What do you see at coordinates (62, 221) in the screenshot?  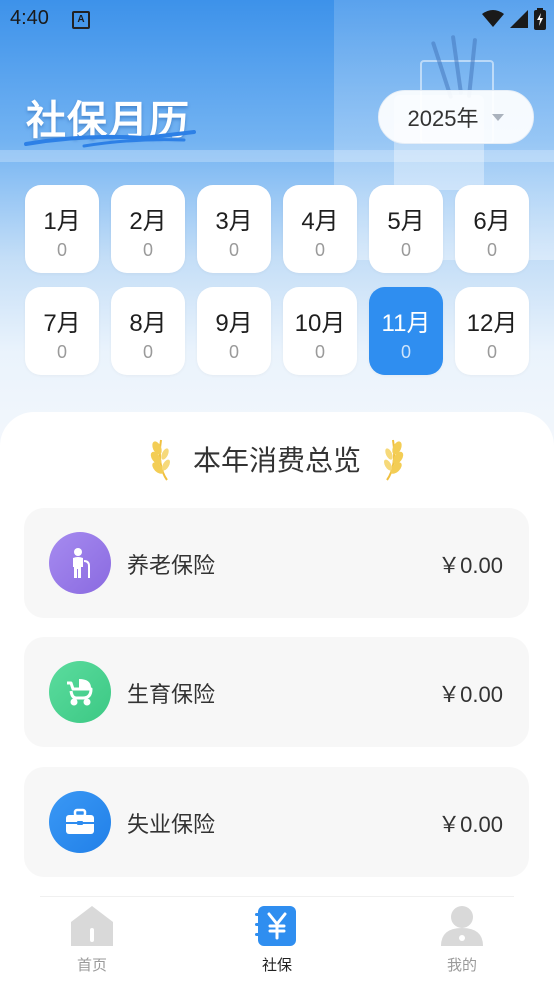 I see `month-label: 1月` at bounding box center [62, 221].